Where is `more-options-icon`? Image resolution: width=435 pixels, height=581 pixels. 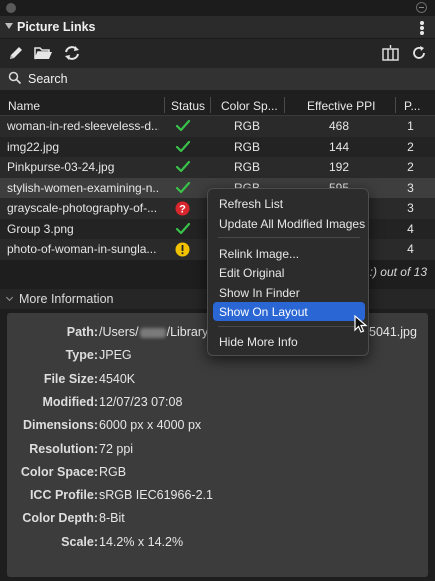 more-options-icon is located at coordinates (422, 27).